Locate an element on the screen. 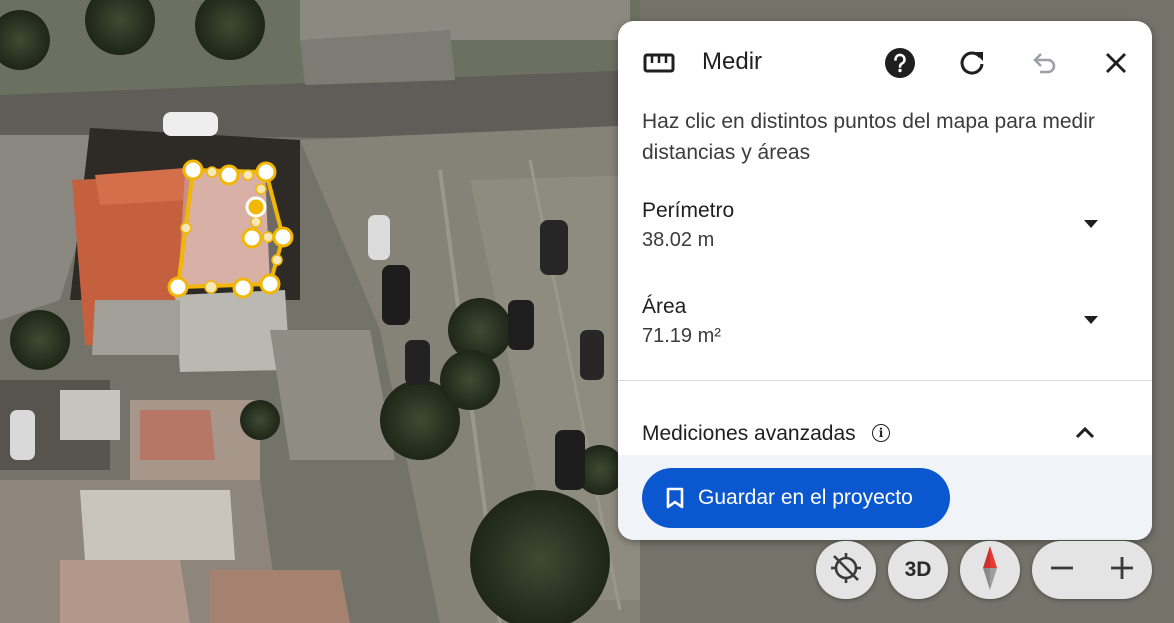  close-icon is located at coordinates (1116, 63).